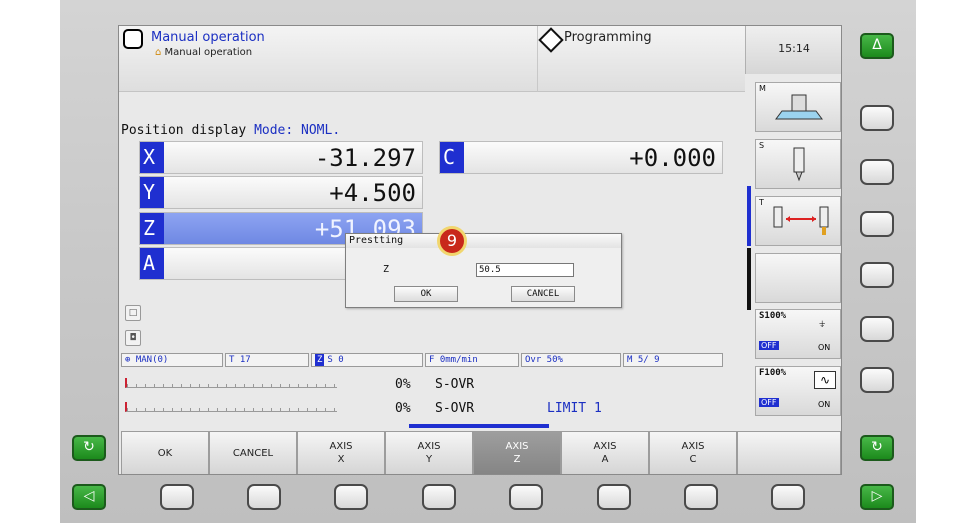  What do you see at coordinates (574, 408) in the screenshot?
I see `limit-label: LIMIT 1` at bounding box center [574, 408].